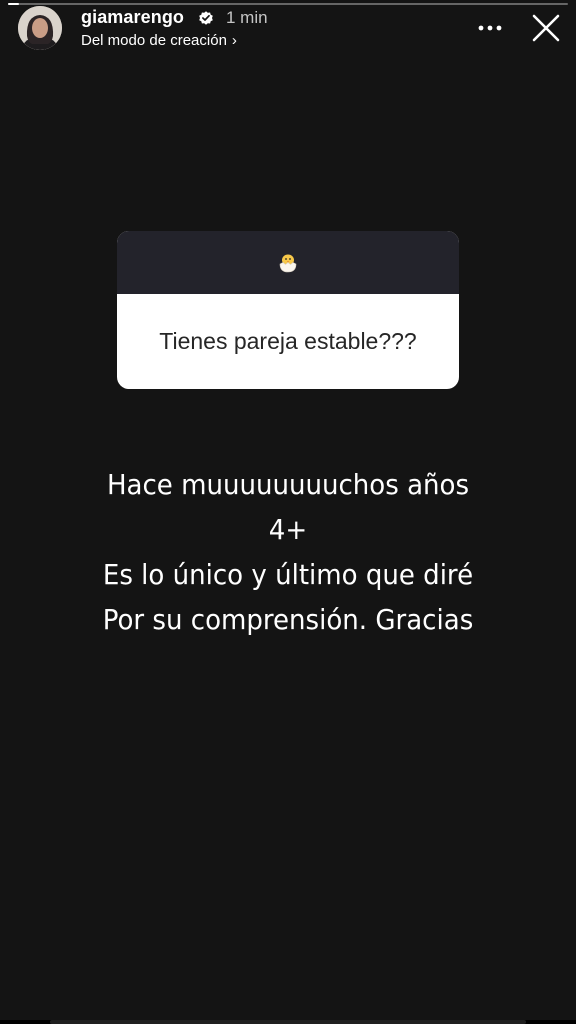  What do you see at coordinates (206, 18) in the screenshot?
I see `verified-badge-icon` at bounding box center [206, 18].